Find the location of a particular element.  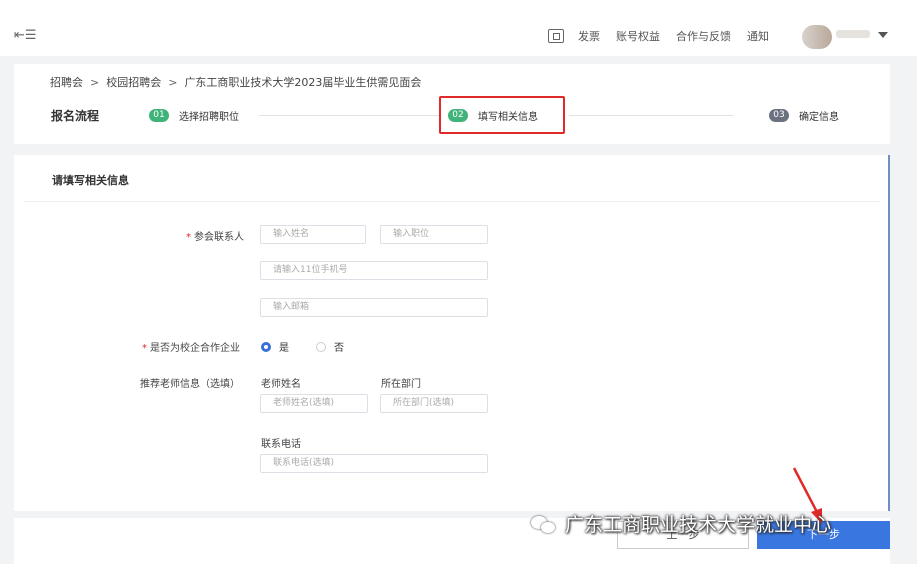

radio-checked-icon is located at coordinates (266, 346).